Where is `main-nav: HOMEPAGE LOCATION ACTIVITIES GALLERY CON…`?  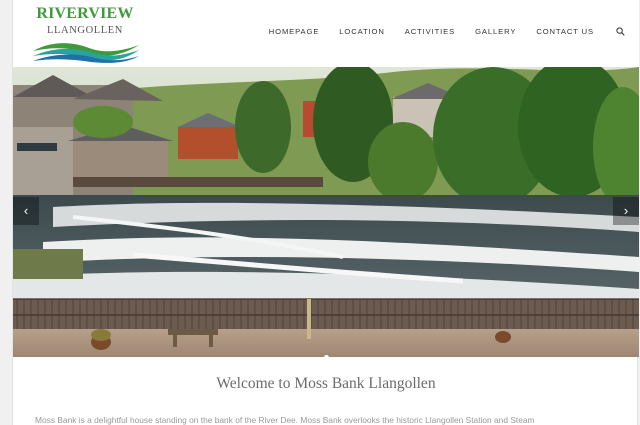 main-nav: HOMEPAGE LOCATION ACTIVITIES GALLERY CON… is located at coordinates (447, 31).